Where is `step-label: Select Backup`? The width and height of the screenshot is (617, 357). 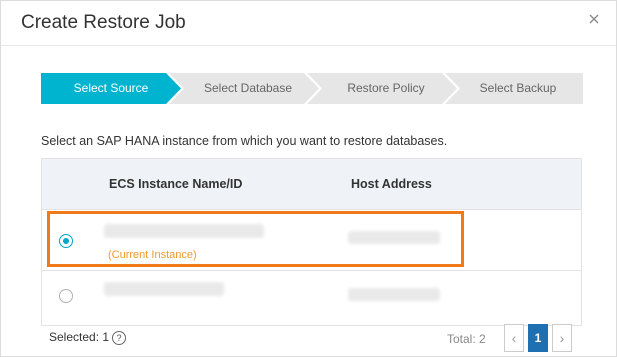 step-label: Select Backup is located at coordinates (518, 88).